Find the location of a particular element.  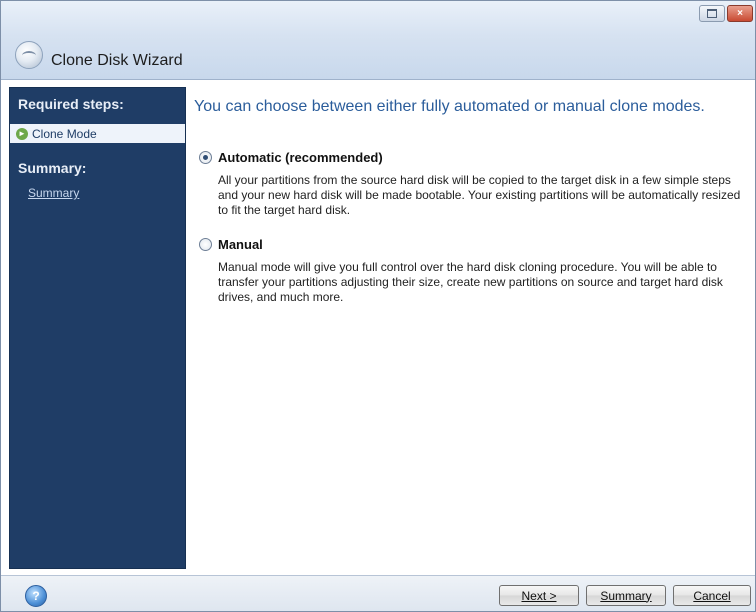

required-steps-heading: Required steps: is located at coordinates (71, 104).